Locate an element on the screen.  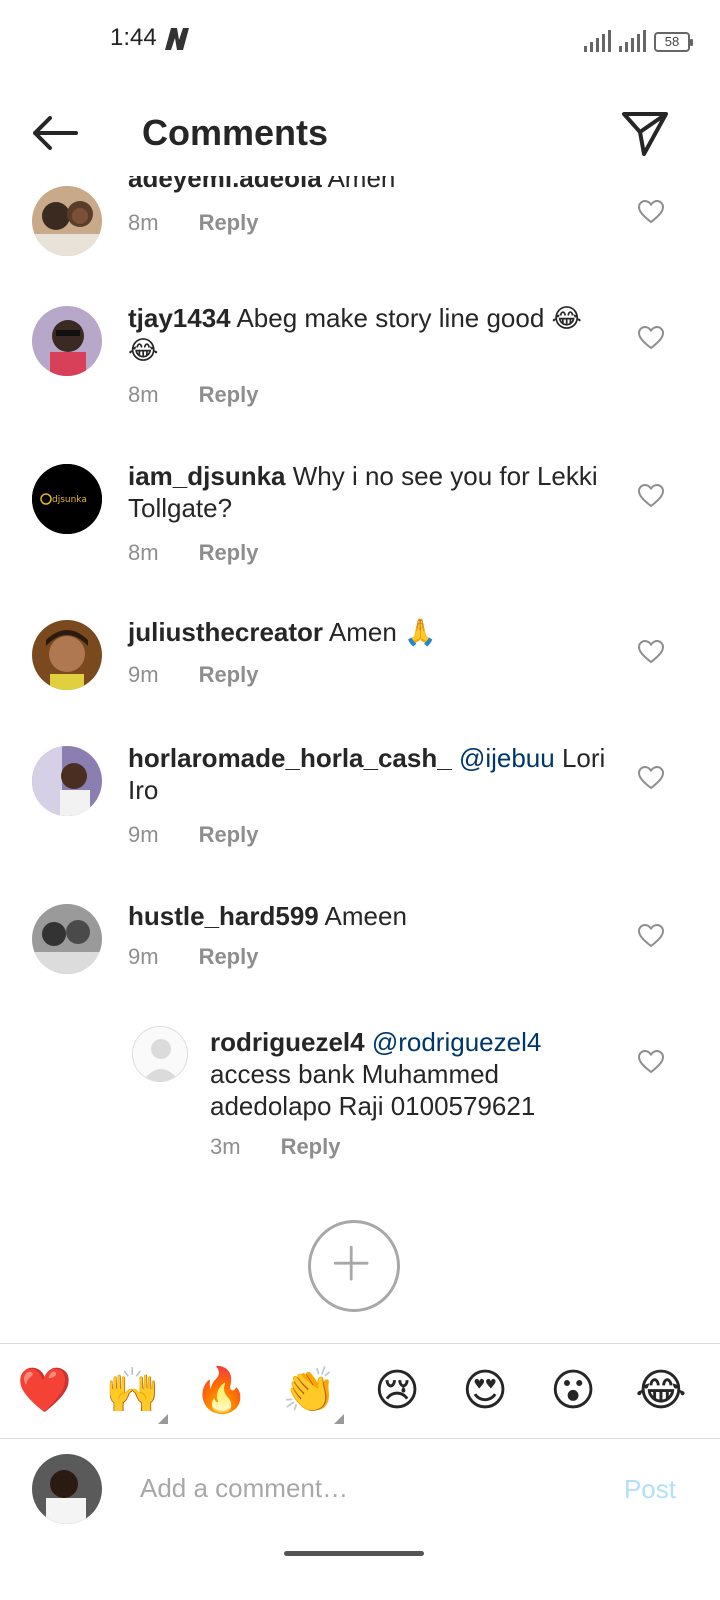
comment-text: horlaromade_horla_cash_ @ijebuu Lori Iro is located at coordinates (368, 774).